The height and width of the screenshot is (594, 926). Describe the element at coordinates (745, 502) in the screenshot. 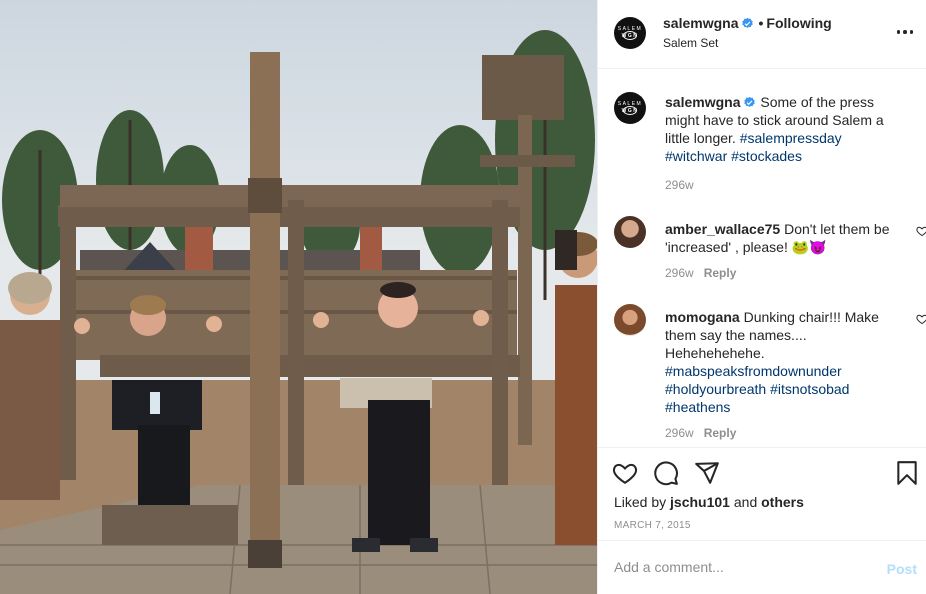

I see `liked-by-and: and` at that location.